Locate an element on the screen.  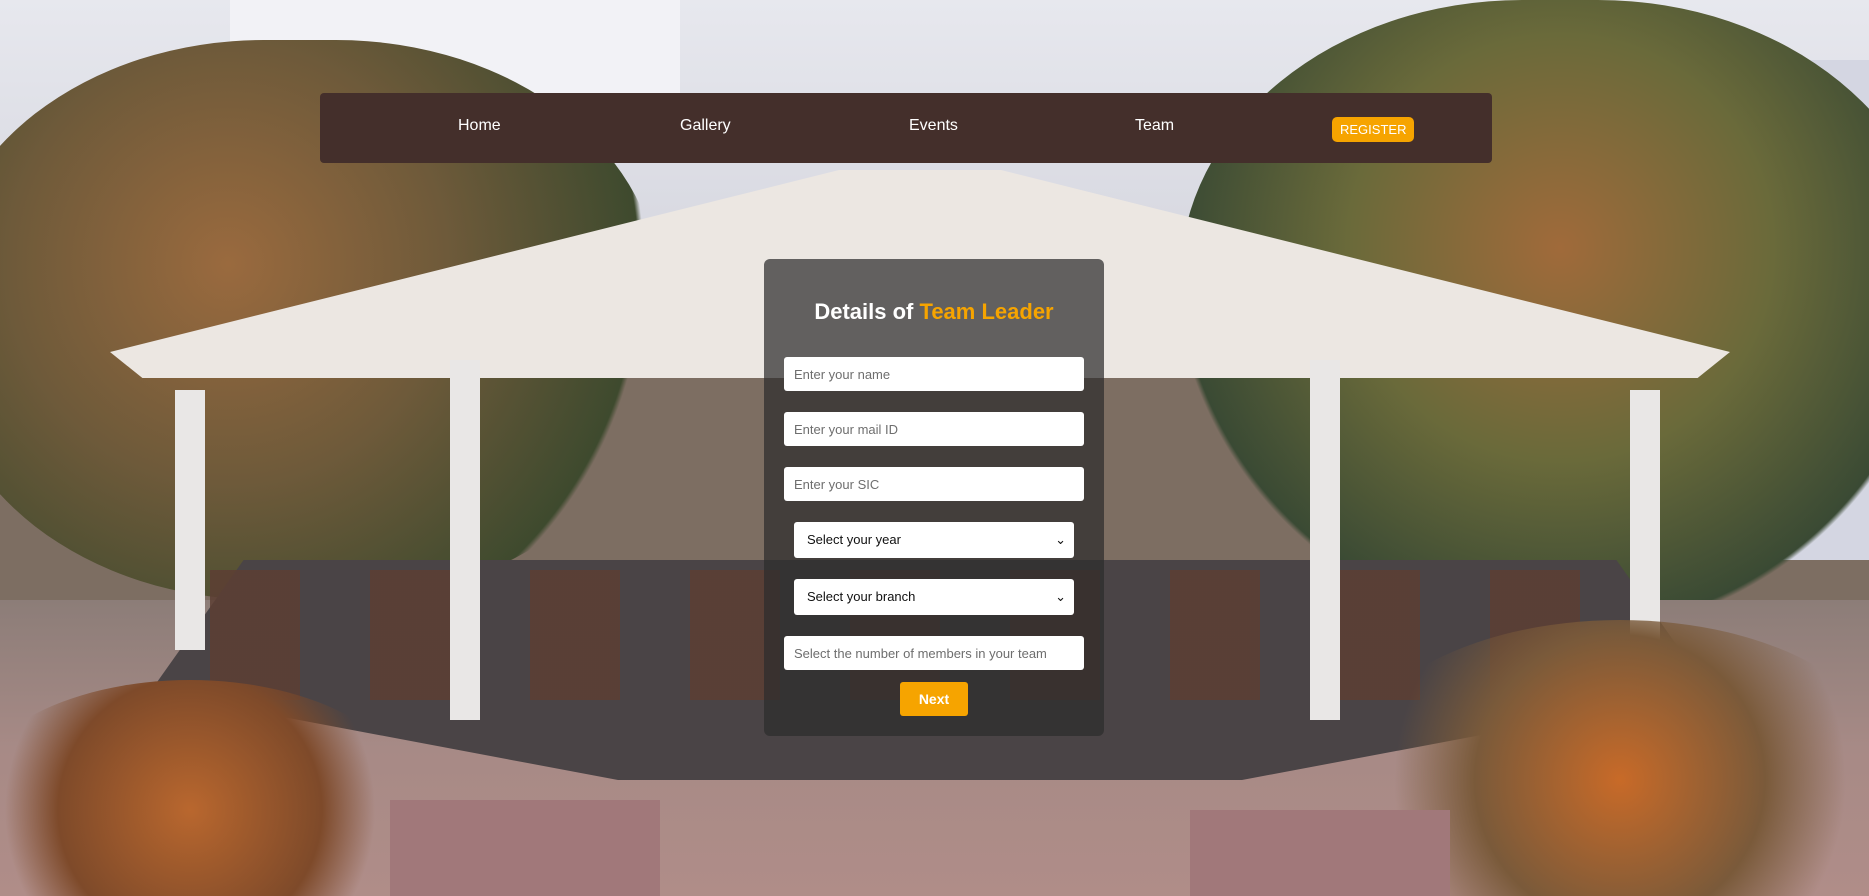
nav-team-link: Team is located at coordinates (1154, 126).